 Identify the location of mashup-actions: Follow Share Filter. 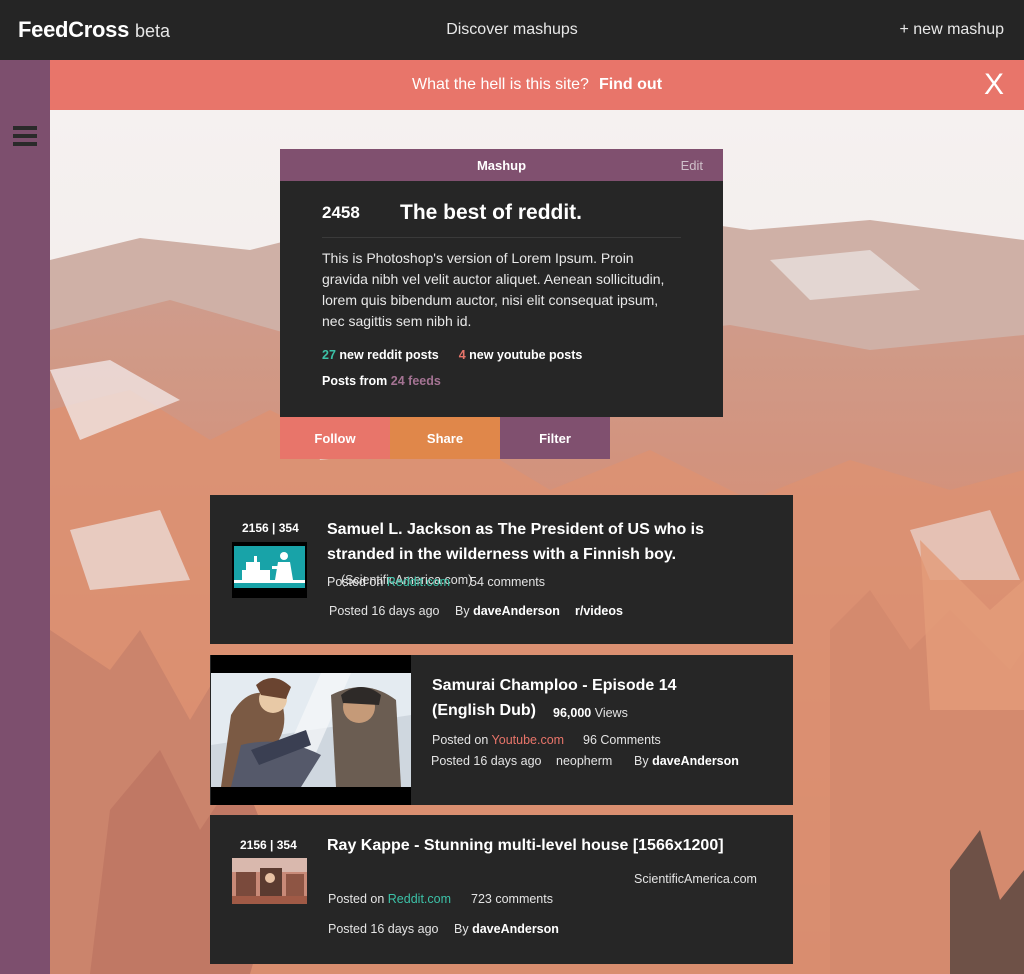
(445, 438).